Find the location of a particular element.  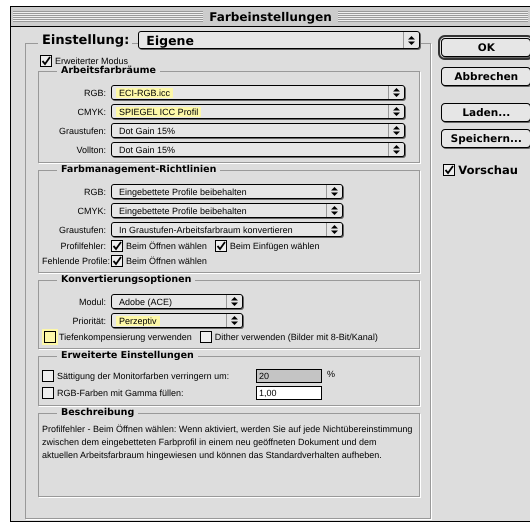

checkbox-label: Tiefenkompensierung verwenden is located at coordinates (125, 337).